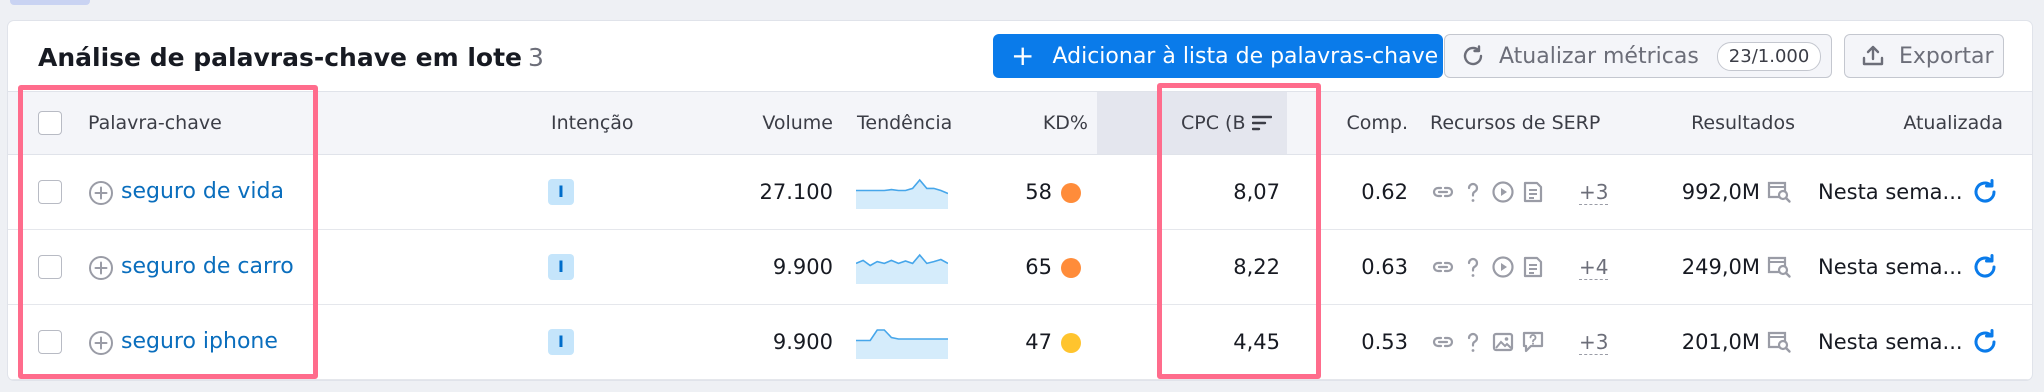 Image resolution: width=2044 pixels, height=392 pixels. I want to click on image-icon, so click(1503, 344).